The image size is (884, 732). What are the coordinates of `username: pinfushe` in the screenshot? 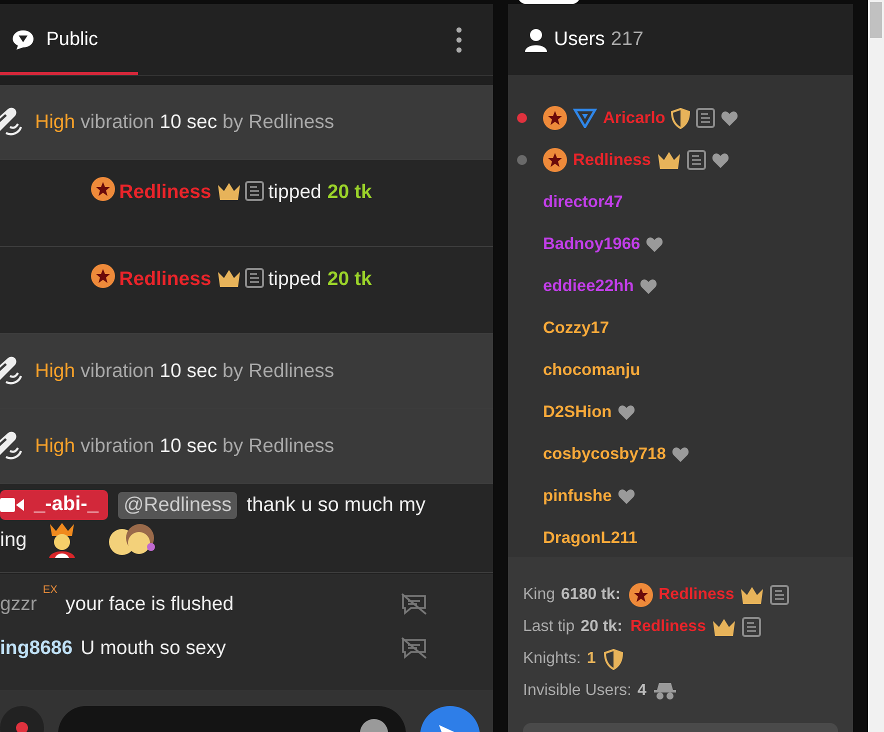 It's located at (577, 496).